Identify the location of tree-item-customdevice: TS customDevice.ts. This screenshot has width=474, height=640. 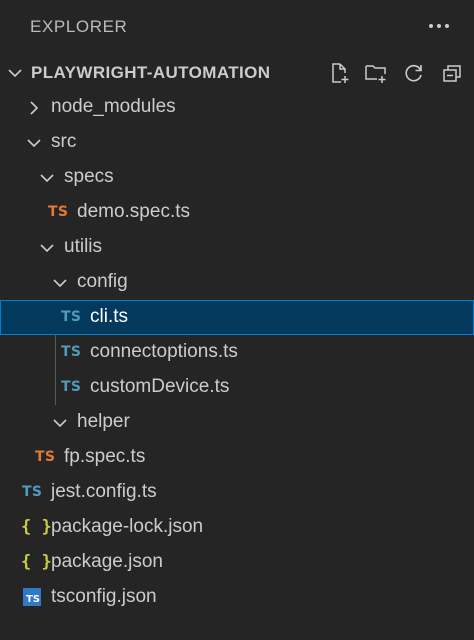
(237, 387).